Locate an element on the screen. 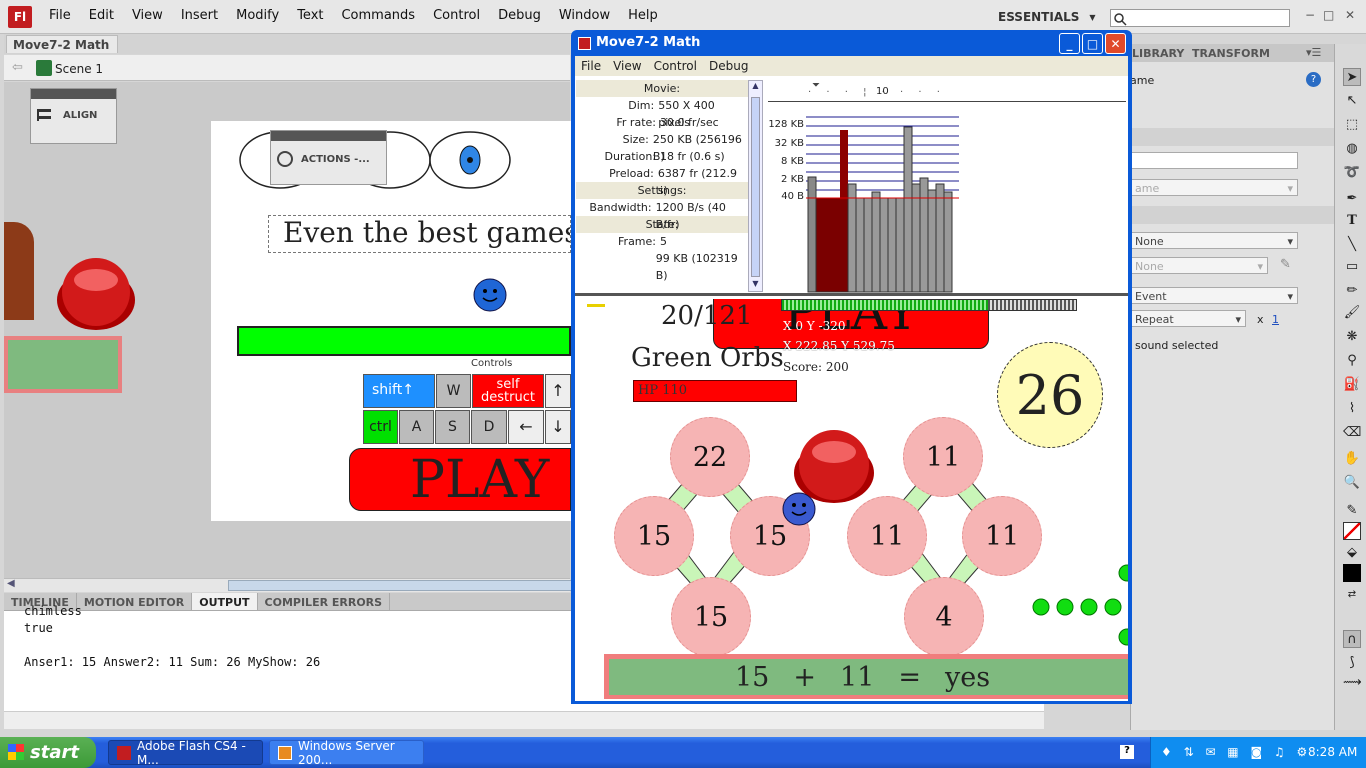 The image size is (1366, 768). back-arrow-icon: ⇦ is located at coordinates (17, 67).